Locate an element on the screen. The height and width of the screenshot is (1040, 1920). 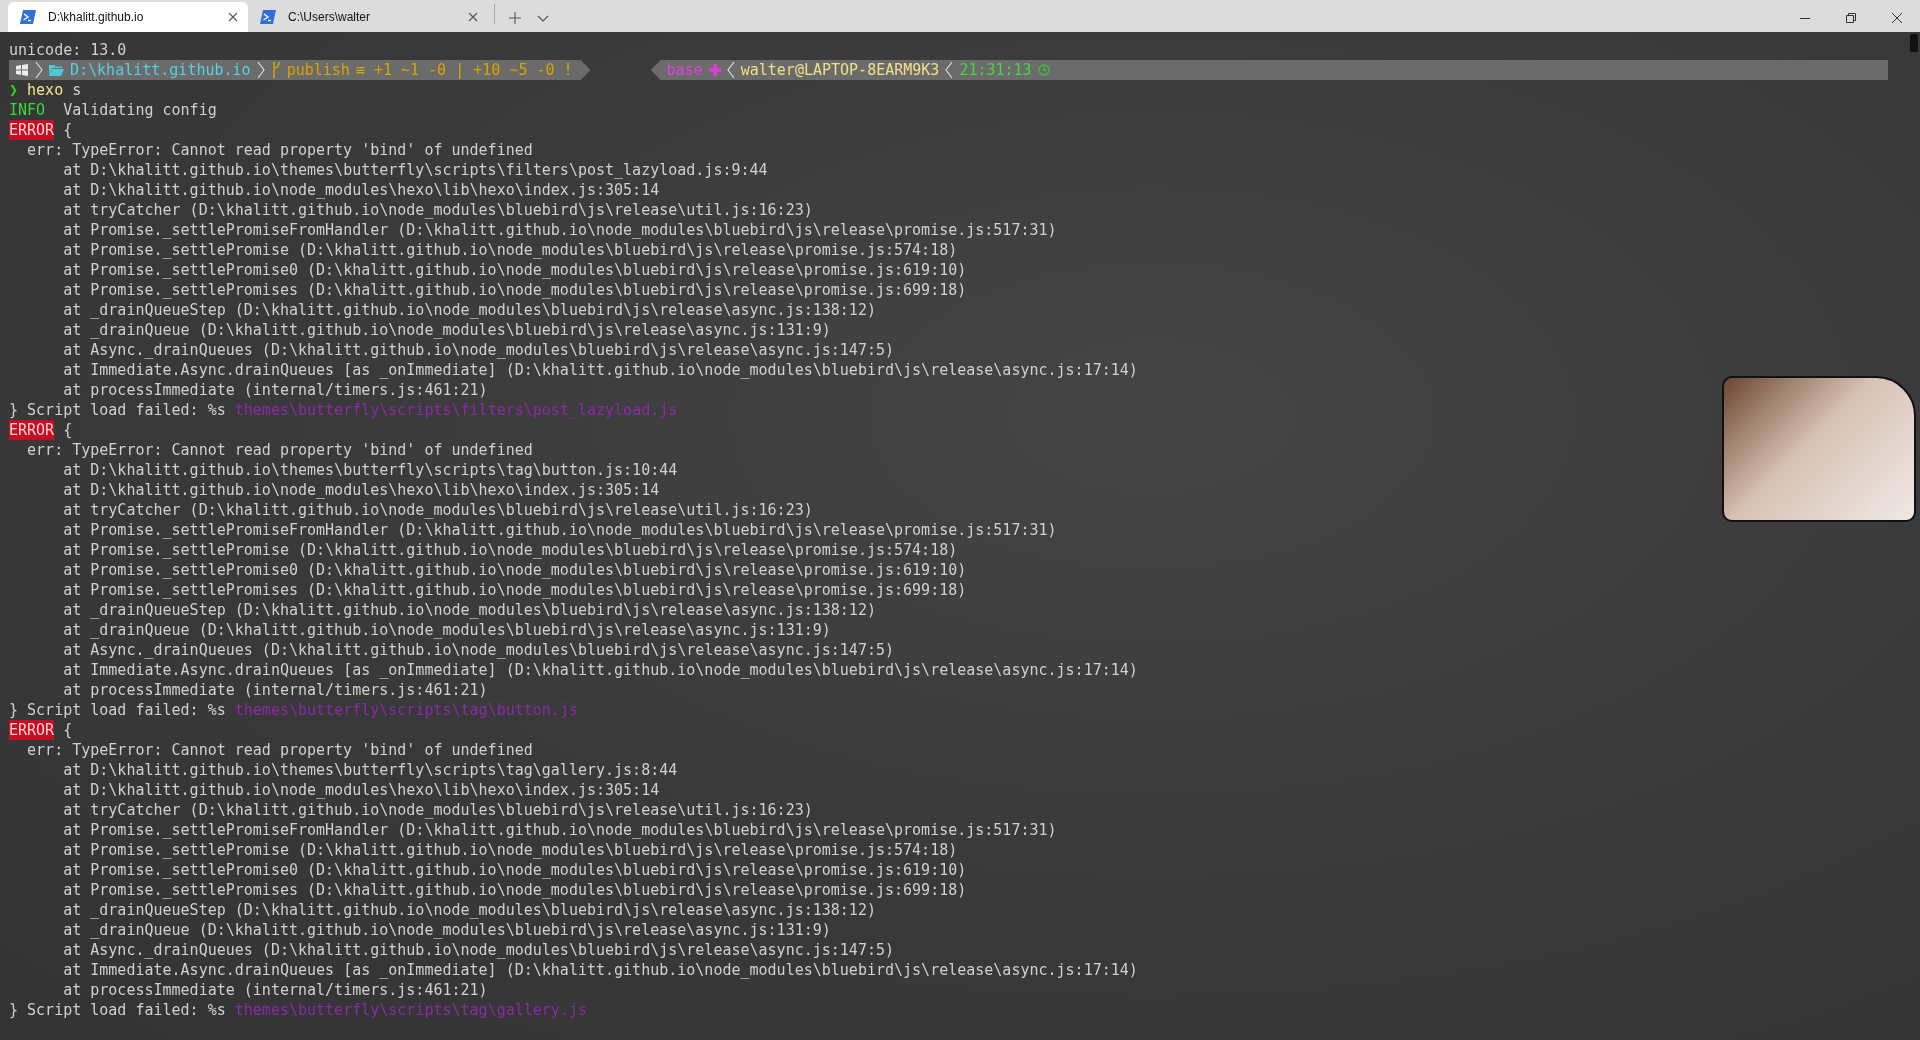
restore-icon is located at coordinates (1851, 18).